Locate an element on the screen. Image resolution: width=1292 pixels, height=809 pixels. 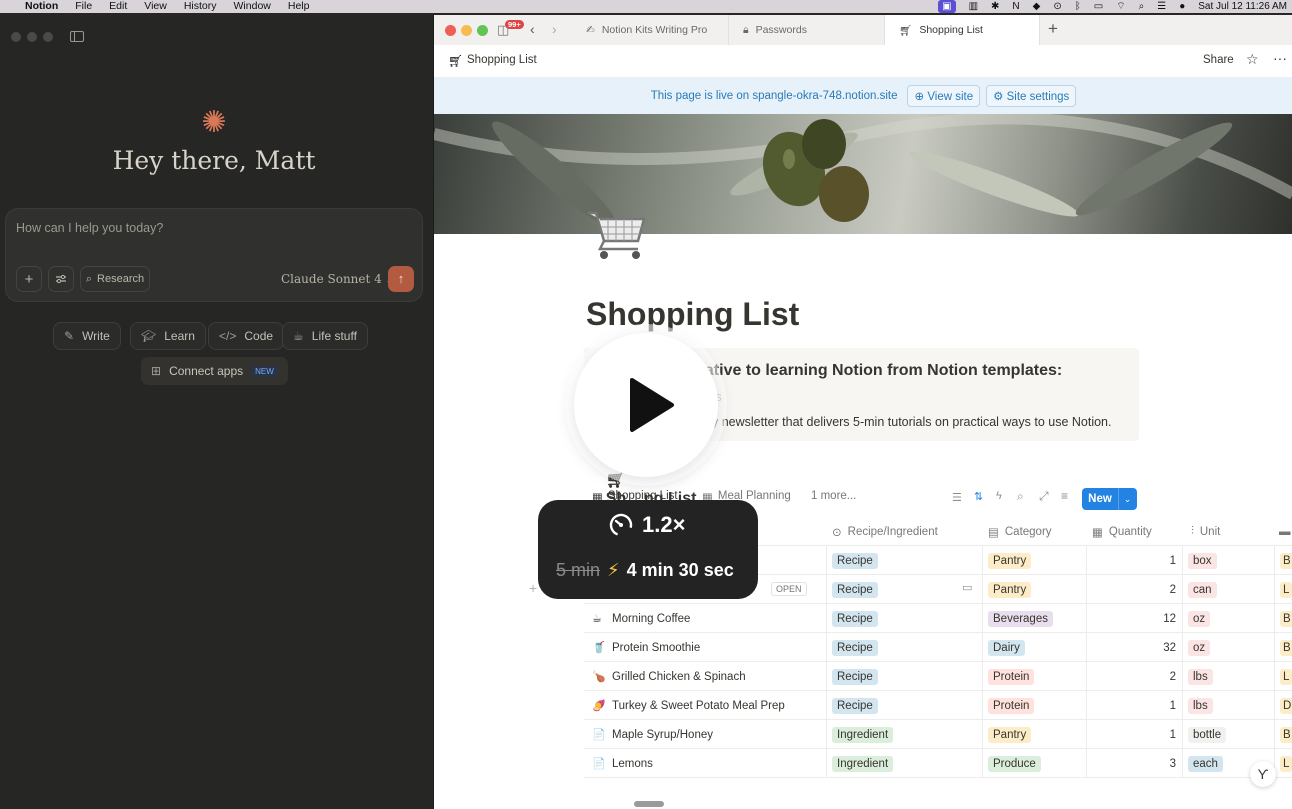
table-row: 🥤 Protein Smoothie Recipe Dairy 32 oz B is located at coordinates (938, 647).